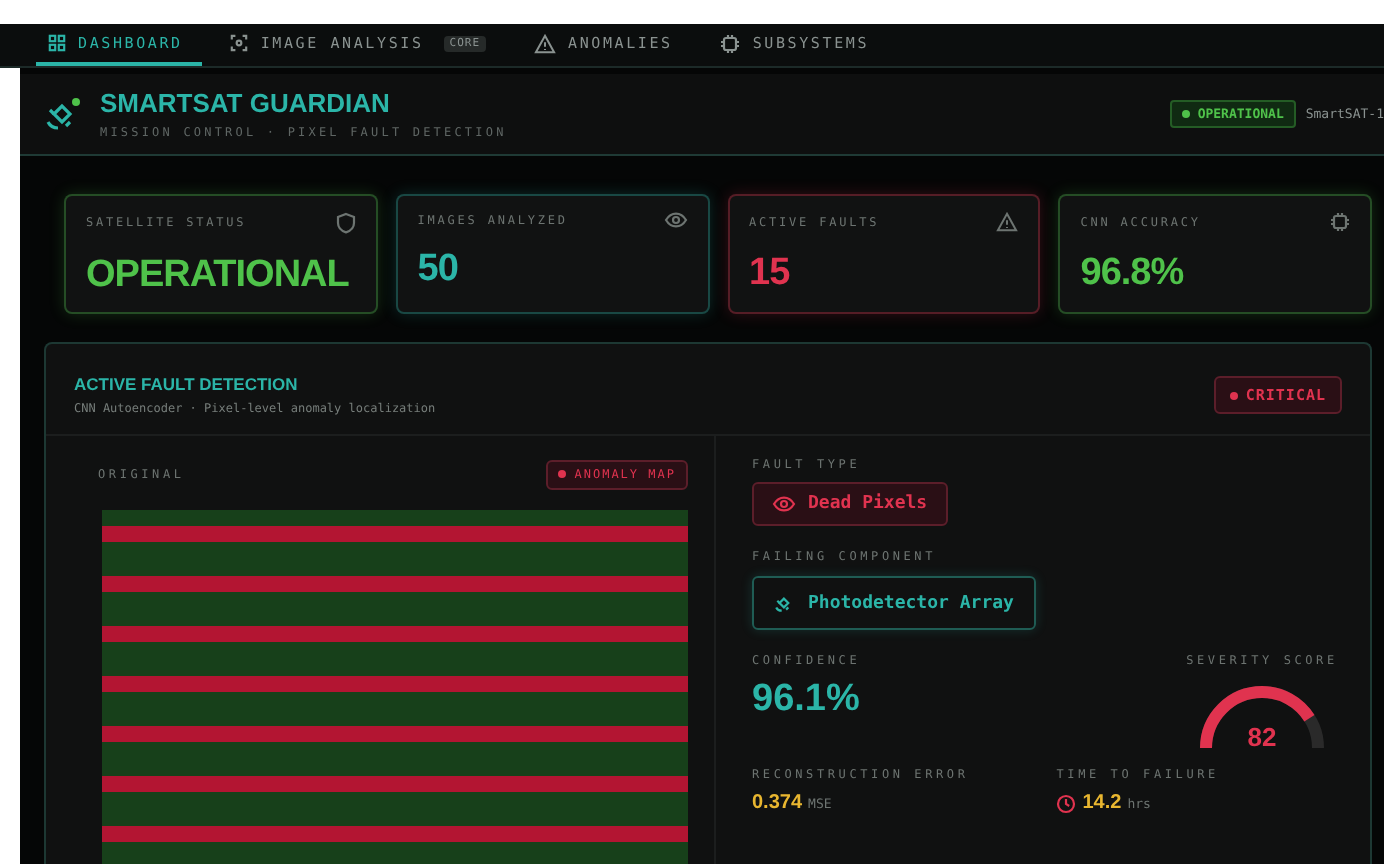  I want to click on stat-value: 96.8%, so click(1133, 274).